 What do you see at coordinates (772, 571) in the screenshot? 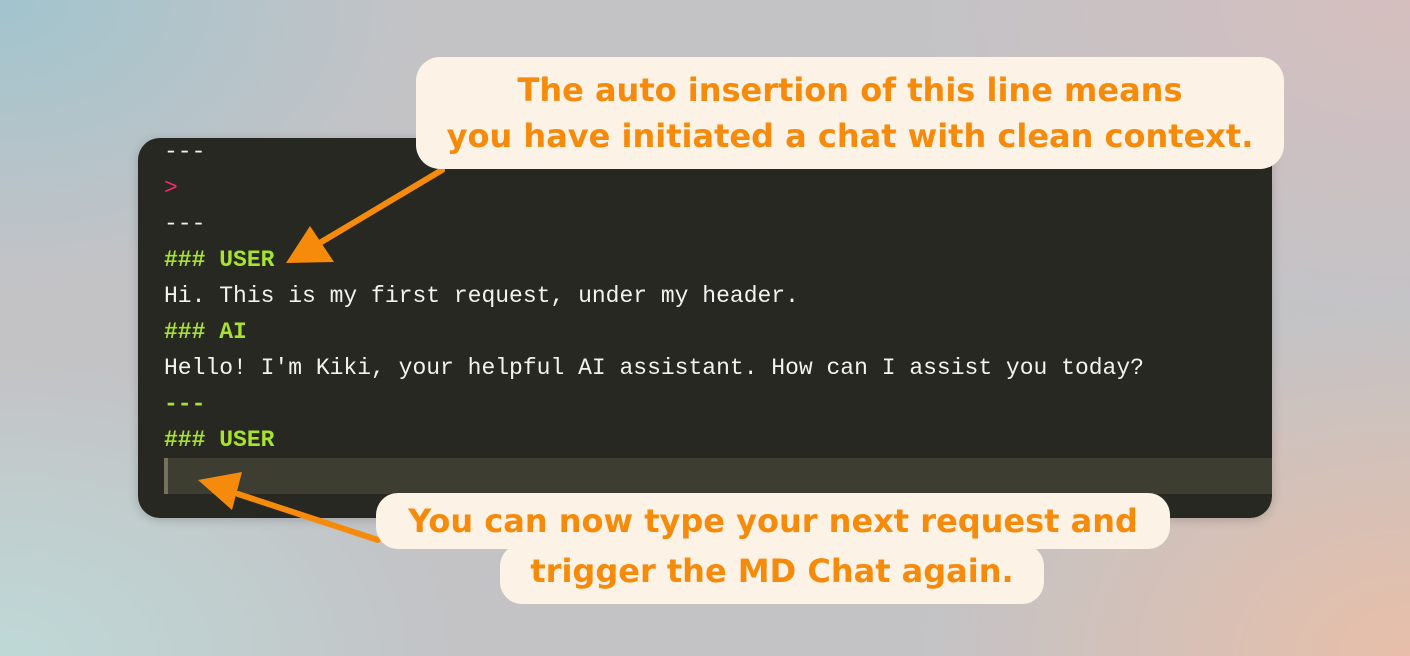
I see `bottom-callout-line-2: trigger the MD Chat again.` at bounding box center [772, 571].